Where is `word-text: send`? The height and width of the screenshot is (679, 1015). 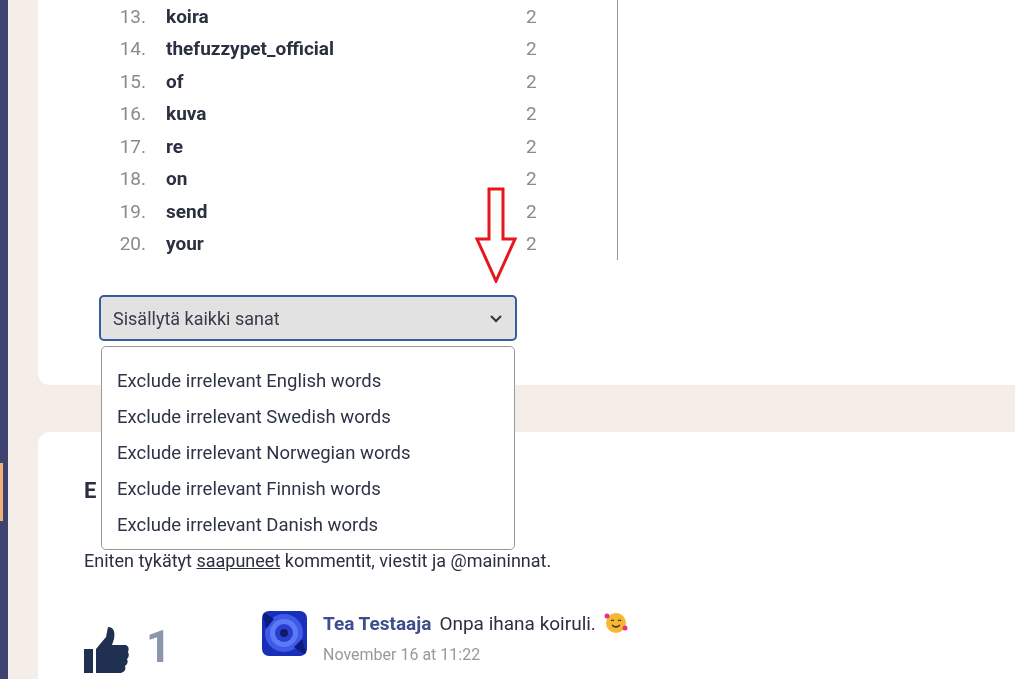
word-text: send is located at coordinates (187, 211).